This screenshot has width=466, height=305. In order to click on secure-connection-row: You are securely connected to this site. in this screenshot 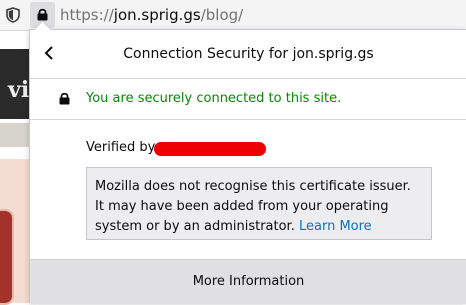, I will do `click(248, 99)`.